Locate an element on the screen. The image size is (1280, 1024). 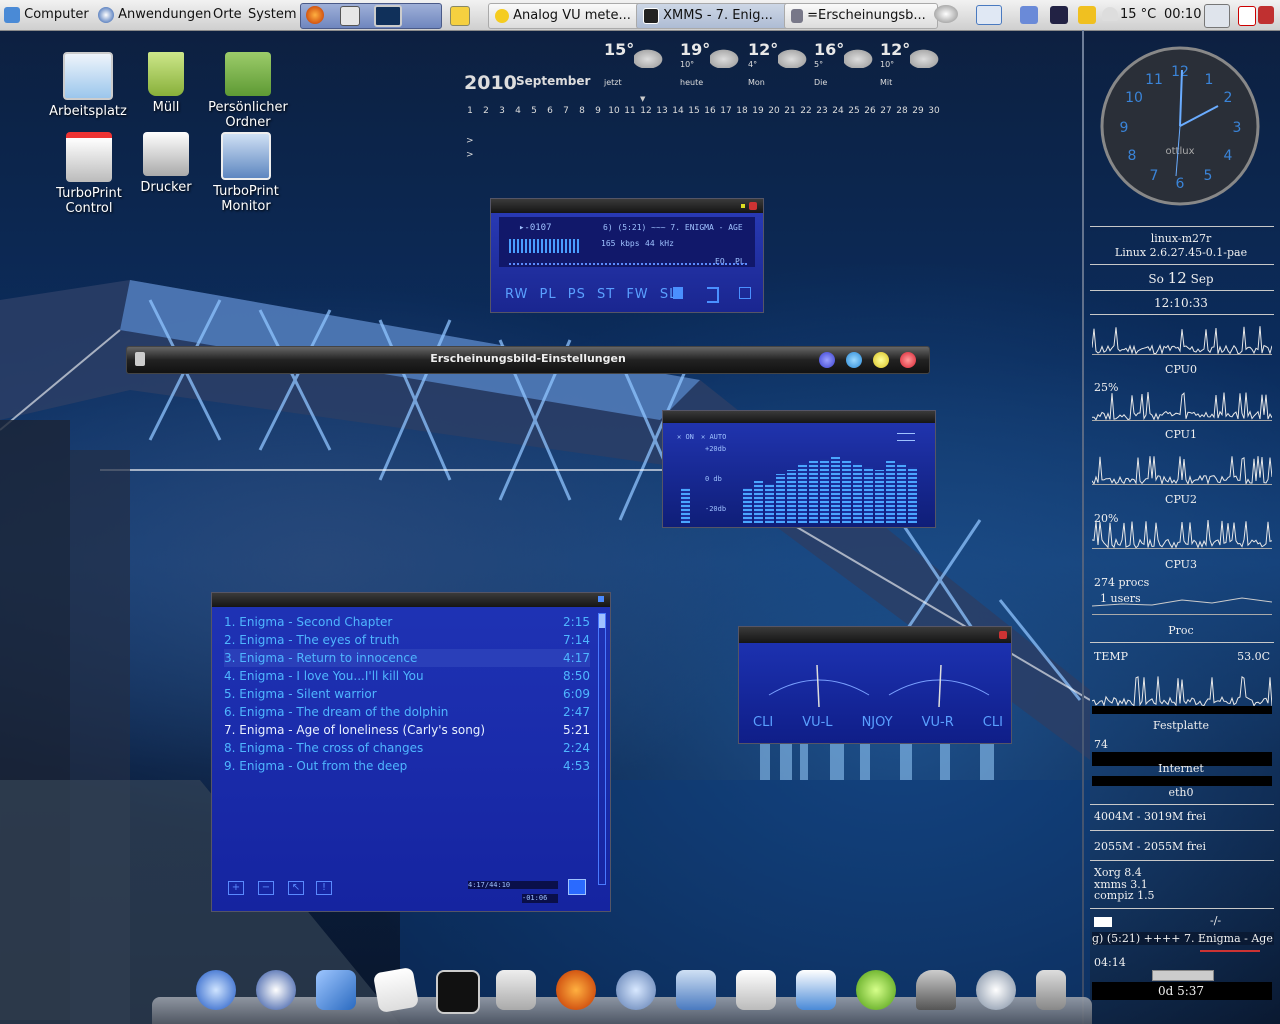
calendar-day: 30 is located at coordinates (934, 111).